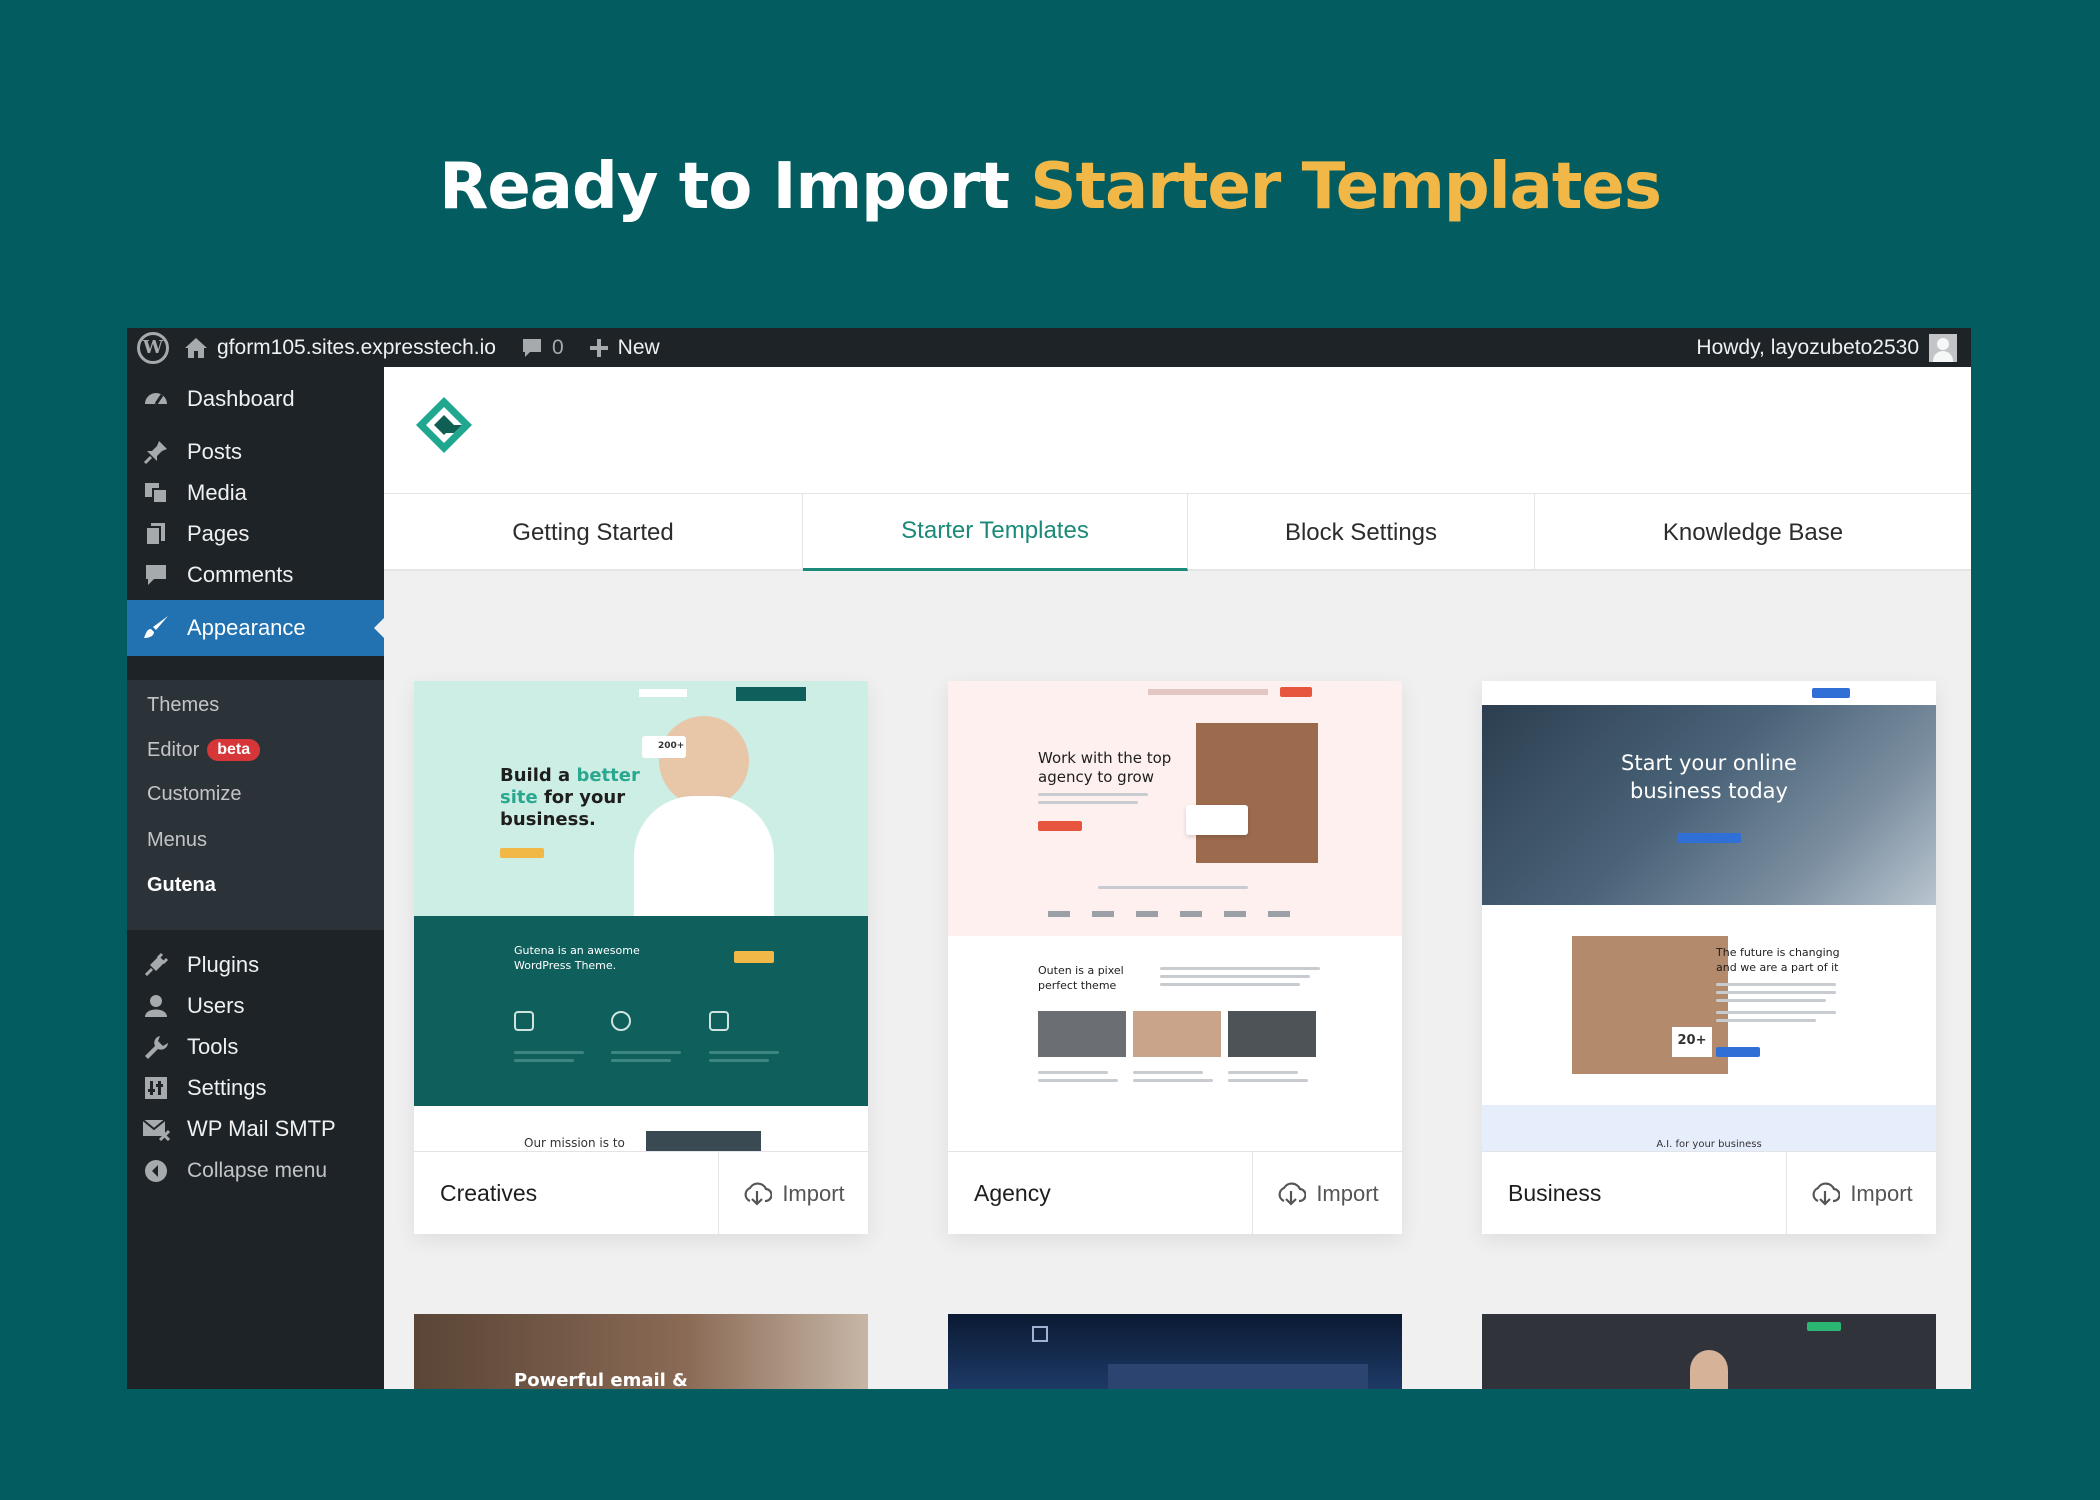 The width and height of the screenshot is (2100, 1500). Describe the element at coordinates (531, 347) in the screenshot. I see `comment-bubble-icon` at that location.